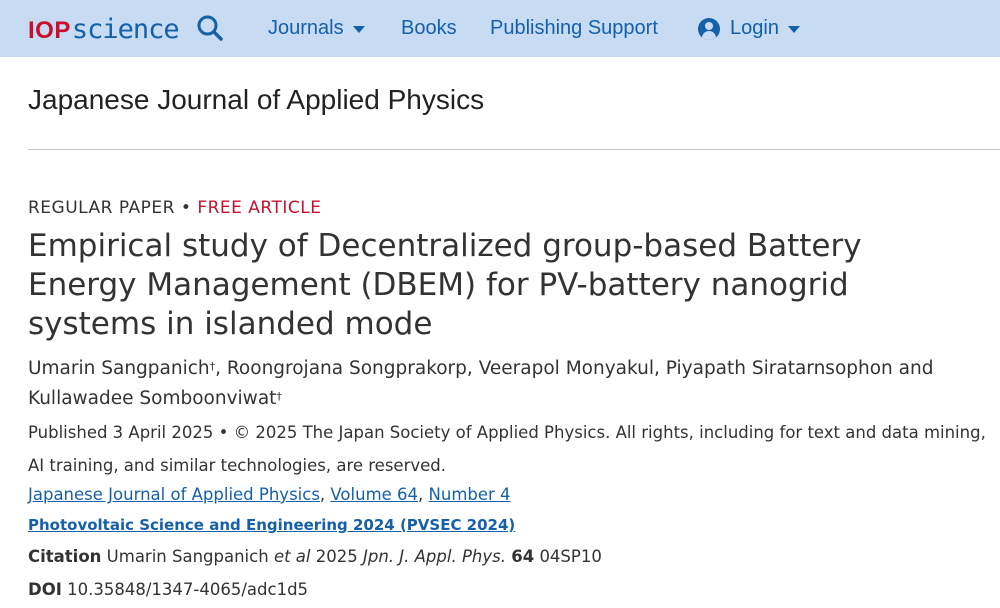 The width and height of the screenshot is (1000, 608). I want to click on nav-login: Login, so click(749, 28).